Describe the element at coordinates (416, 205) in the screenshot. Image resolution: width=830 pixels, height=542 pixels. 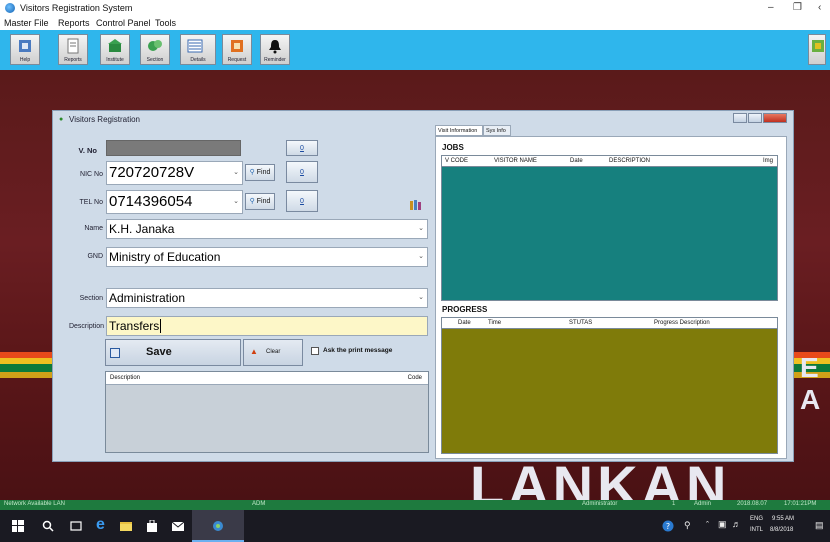
I see `books-icon` at that location.